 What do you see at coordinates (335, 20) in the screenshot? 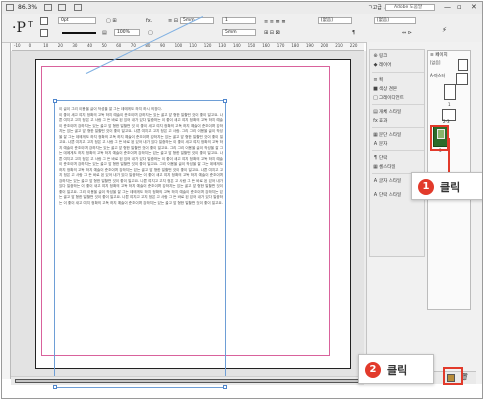
I see `object-style-select: [없음]` at bounding box center [335, 20].